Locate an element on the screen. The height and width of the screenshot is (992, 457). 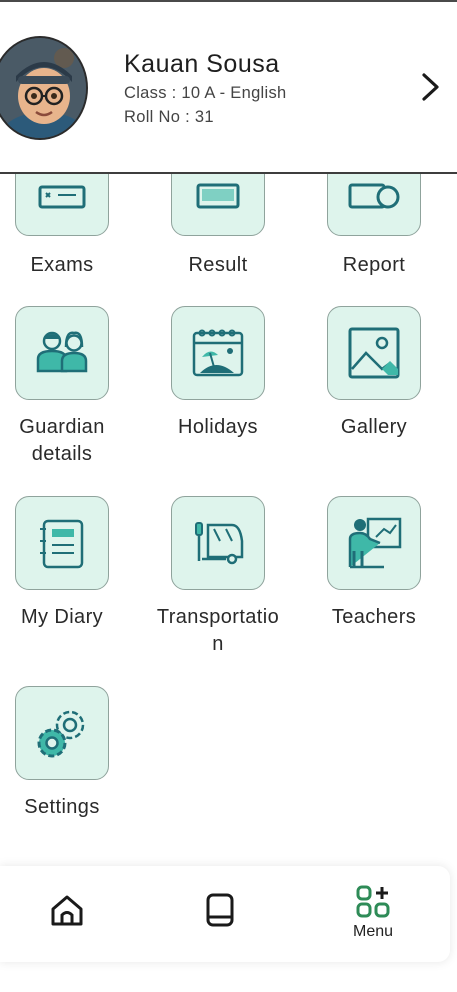
settings-icon is located at coordinates (61, 734).